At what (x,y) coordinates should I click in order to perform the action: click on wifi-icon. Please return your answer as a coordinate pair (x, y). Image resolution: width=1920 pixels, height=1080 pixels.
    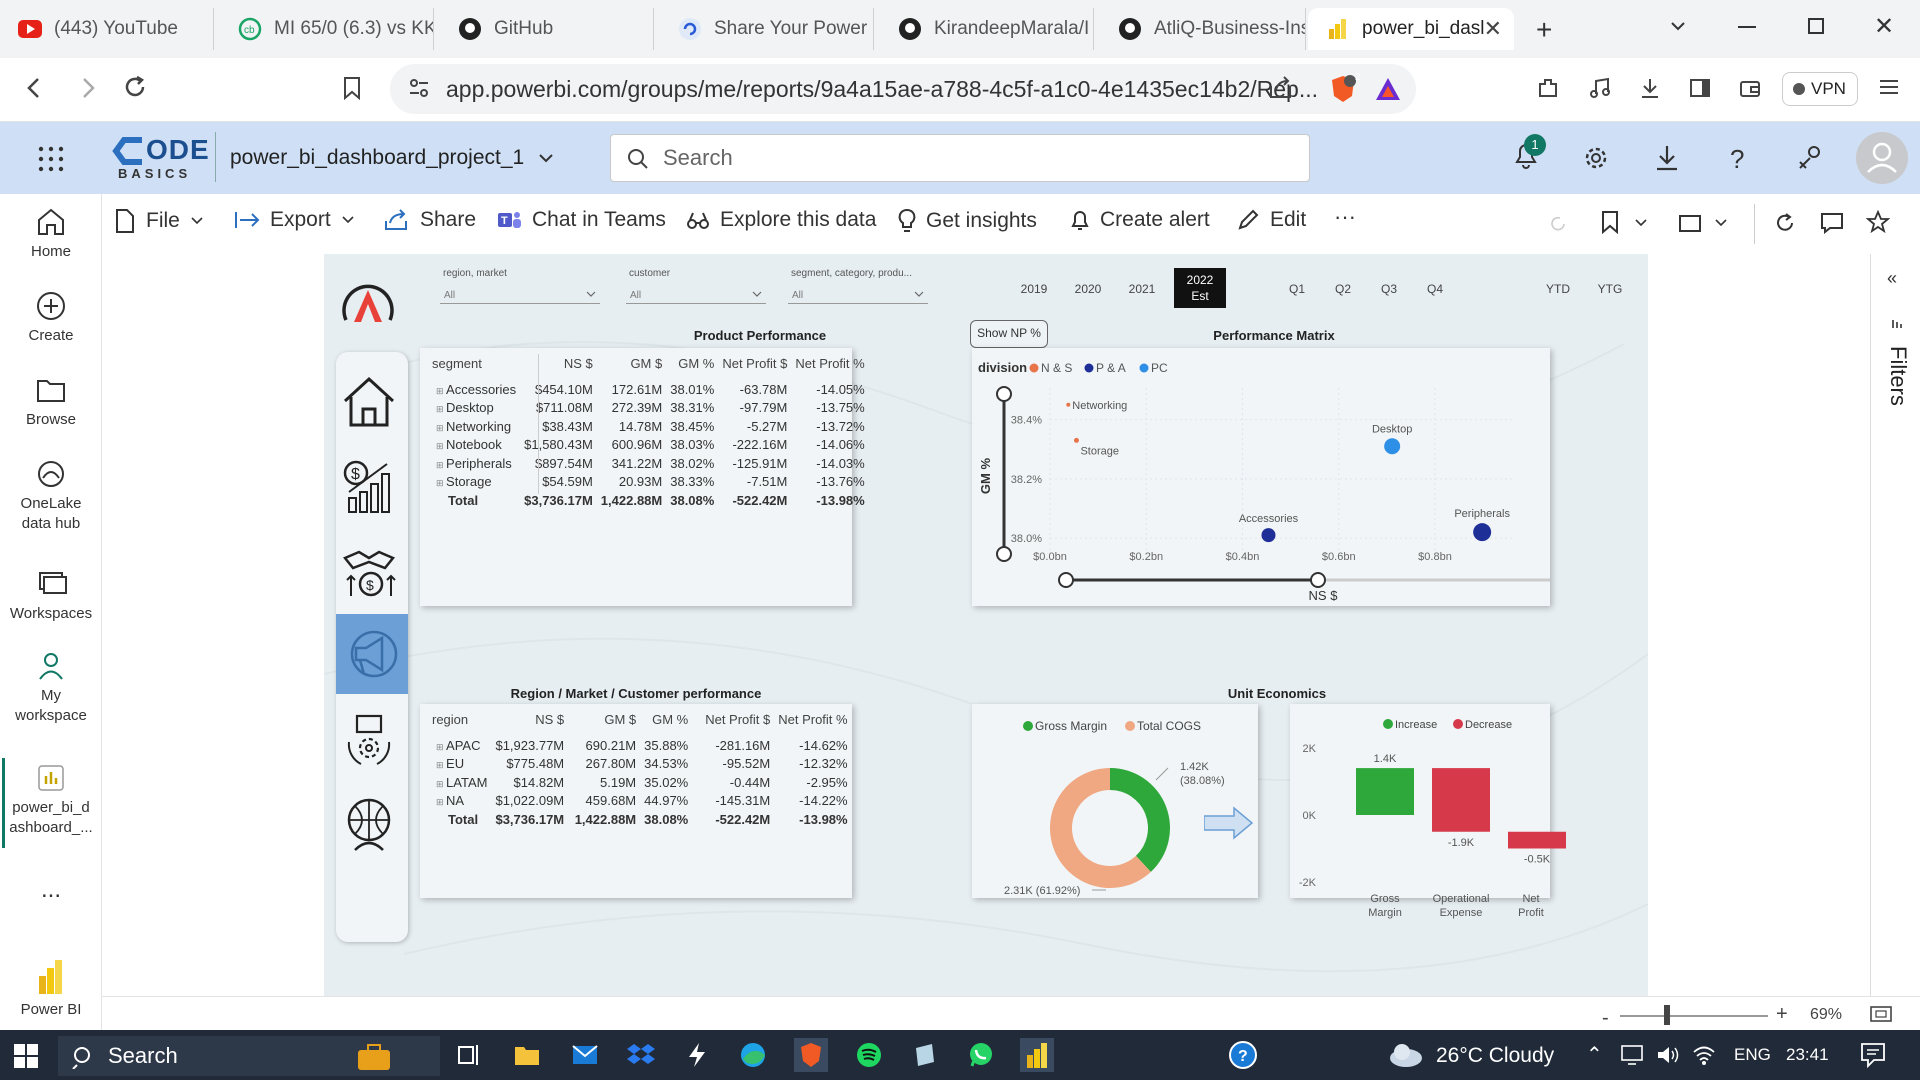
    Looking at the image, I should click on (1704, 1055).